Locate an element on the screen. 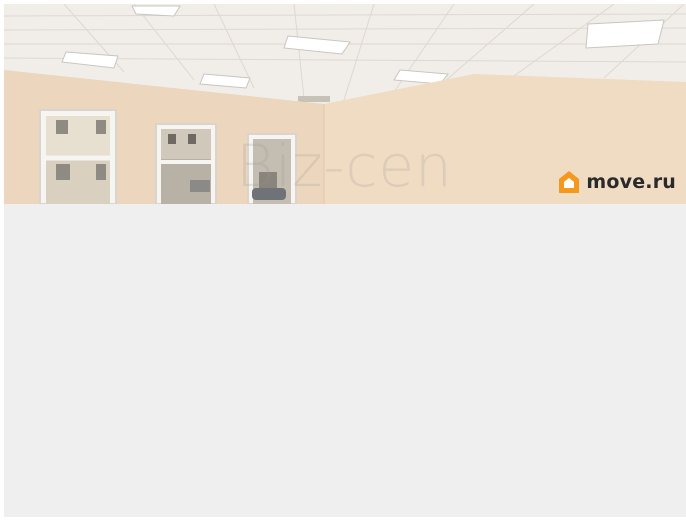 Image resolution: width=686 pixels, height=521 pixels. brand-name: move.ru is located at coordinates (631, 182).